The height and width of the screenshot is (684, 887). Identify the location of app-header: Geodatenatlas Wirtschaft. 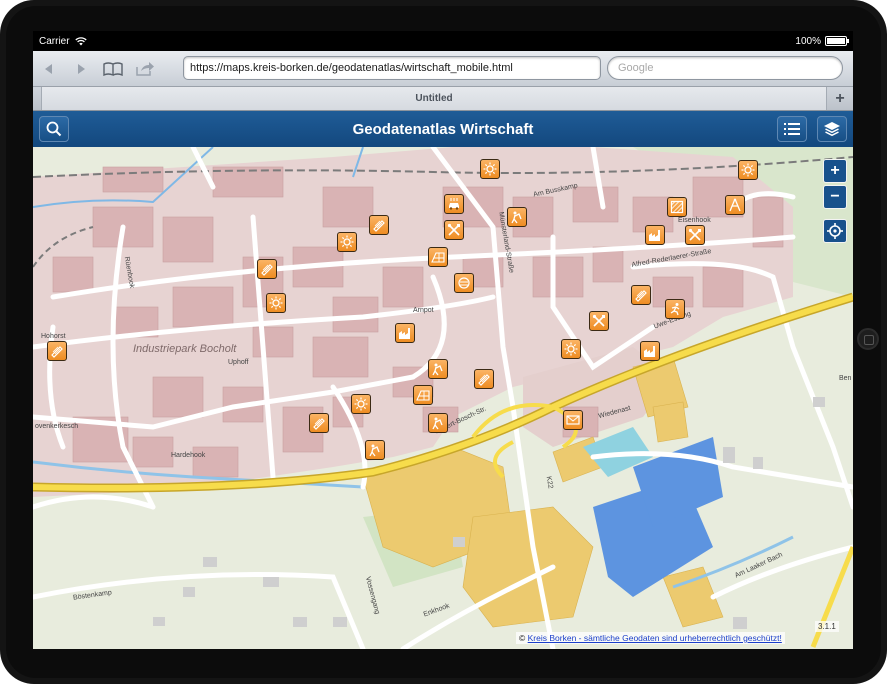
(443, 129).